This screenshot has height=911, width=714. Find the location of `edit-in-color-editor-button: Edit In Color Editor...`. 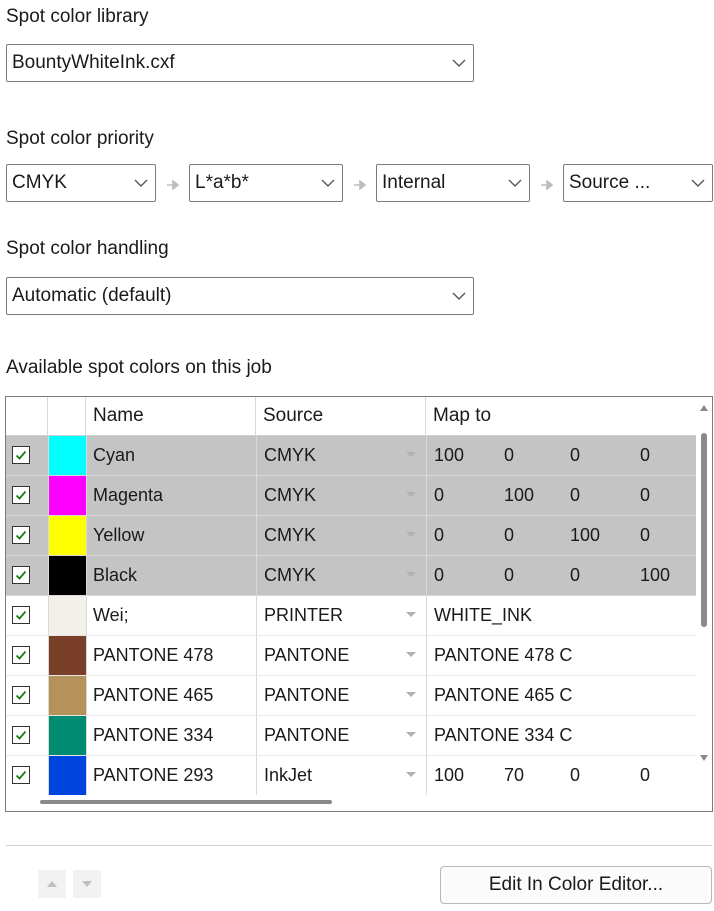

edit-in-color-editor-button: Edit In Color Editor... is located at coordinates (576, 885).